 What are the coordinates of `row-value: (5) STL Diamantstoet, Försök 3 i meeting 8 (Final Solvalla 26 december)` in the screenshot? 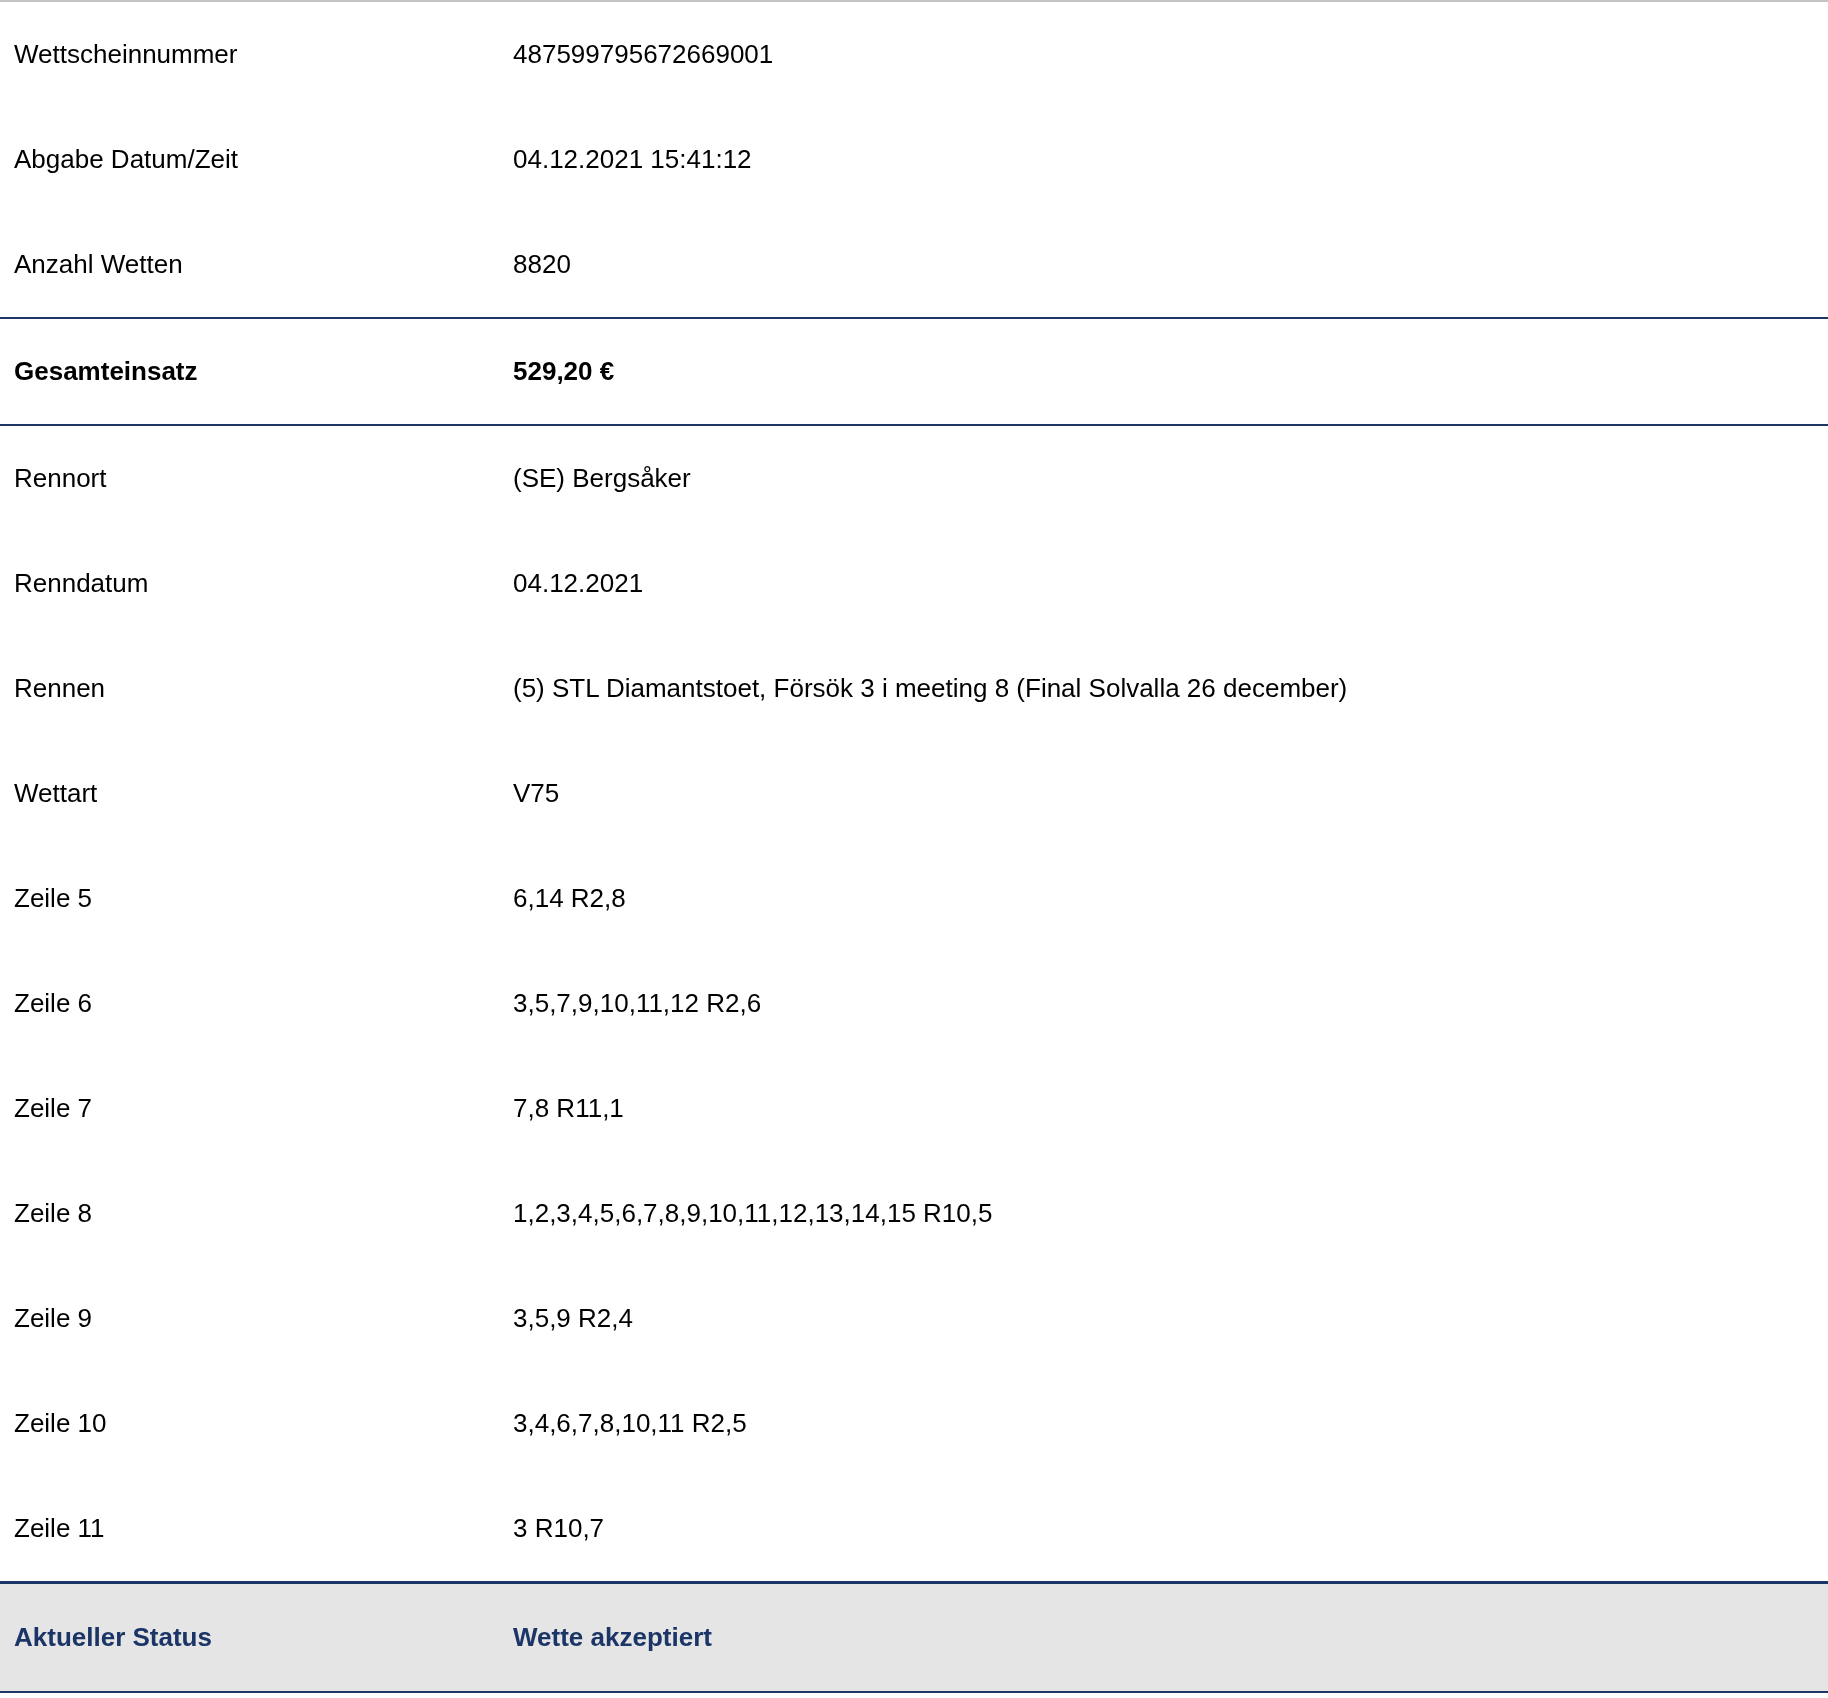 It's located at (930, 688).